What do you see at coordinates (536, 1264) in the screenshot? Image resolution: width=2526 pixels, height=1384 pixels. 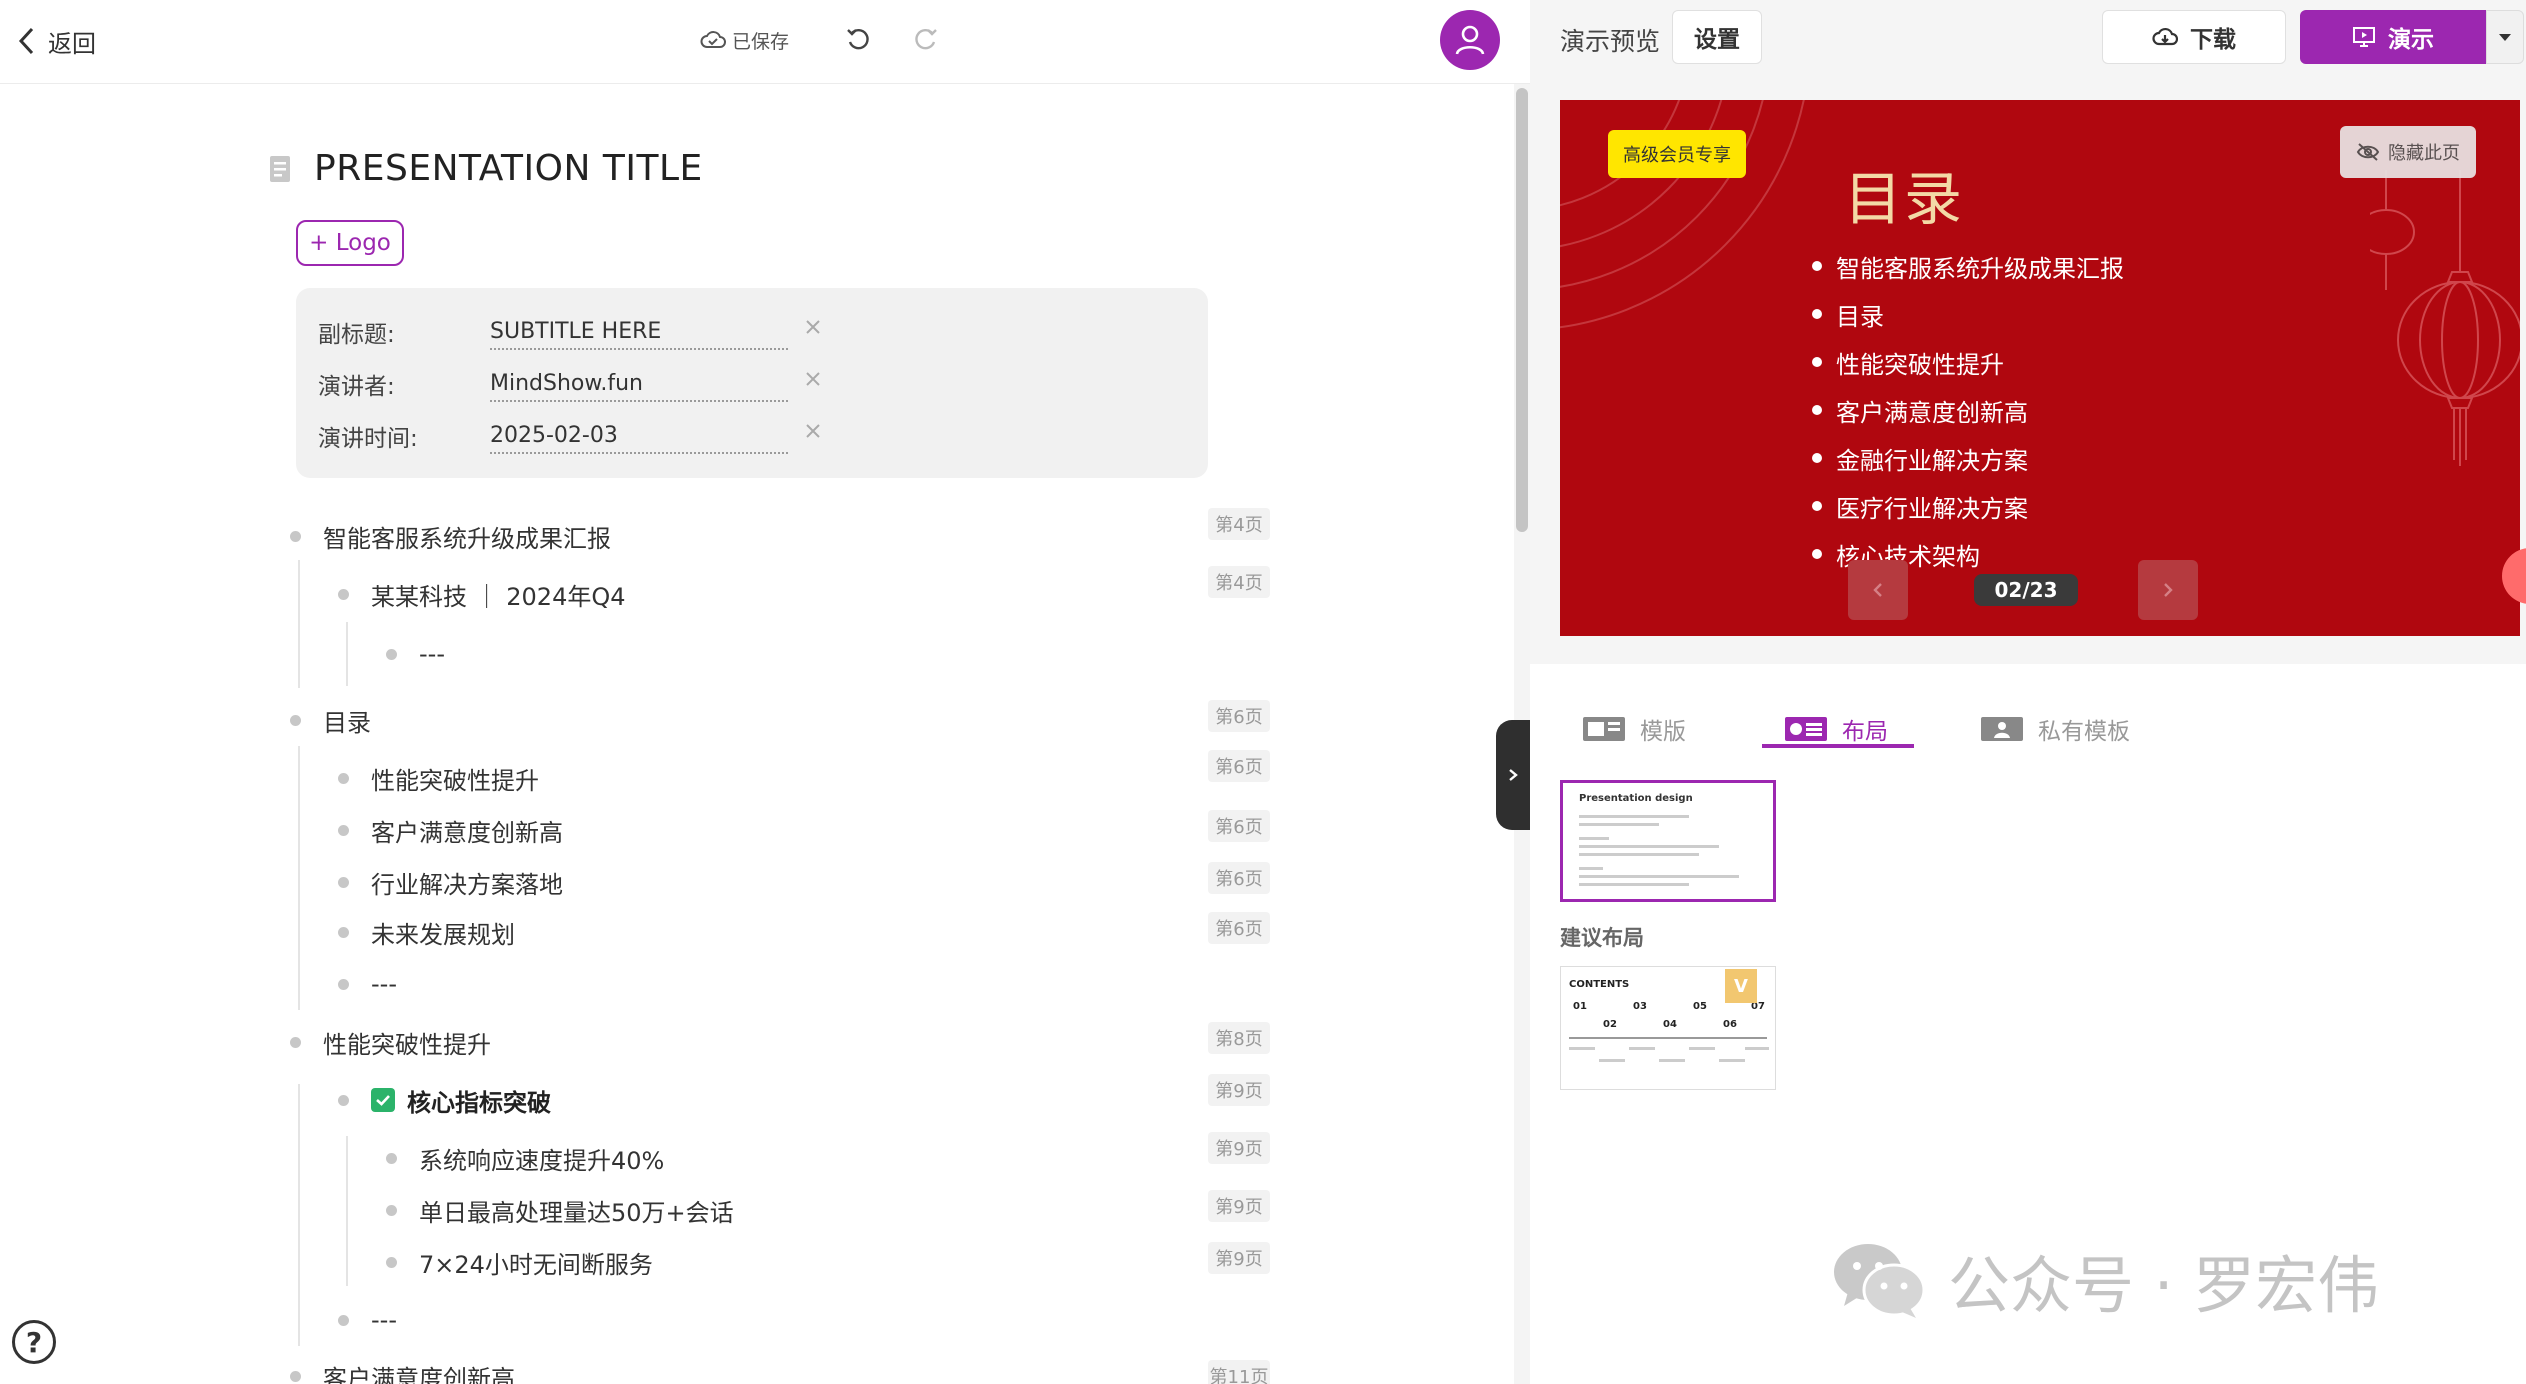 I see `outline-item-text: 7×24小时无间断服务` at bounding box center [536, 1264].